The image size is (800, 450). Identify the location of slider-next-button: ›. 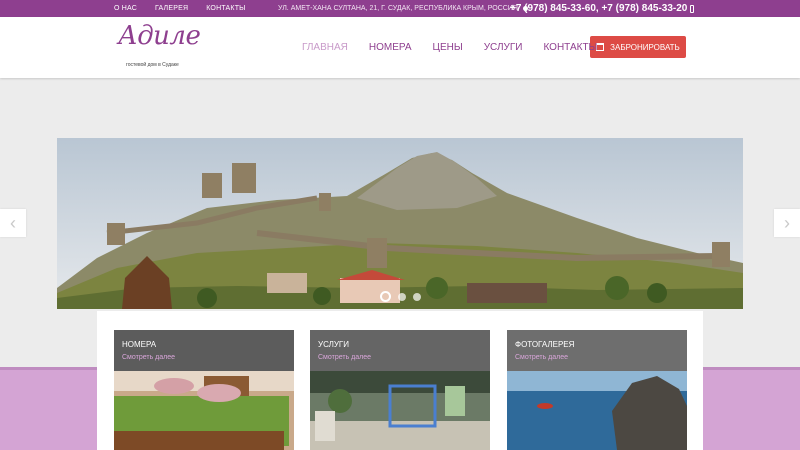
(787, 223).